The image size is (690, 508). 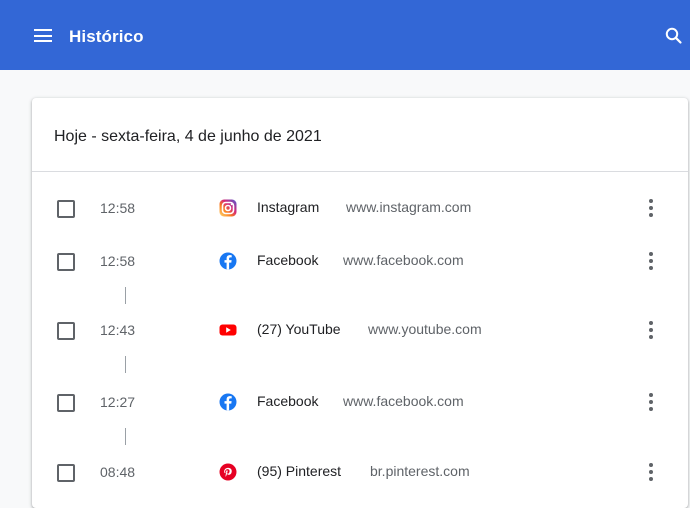 I want to click on youtube-icon, so click(x=228, y=330).